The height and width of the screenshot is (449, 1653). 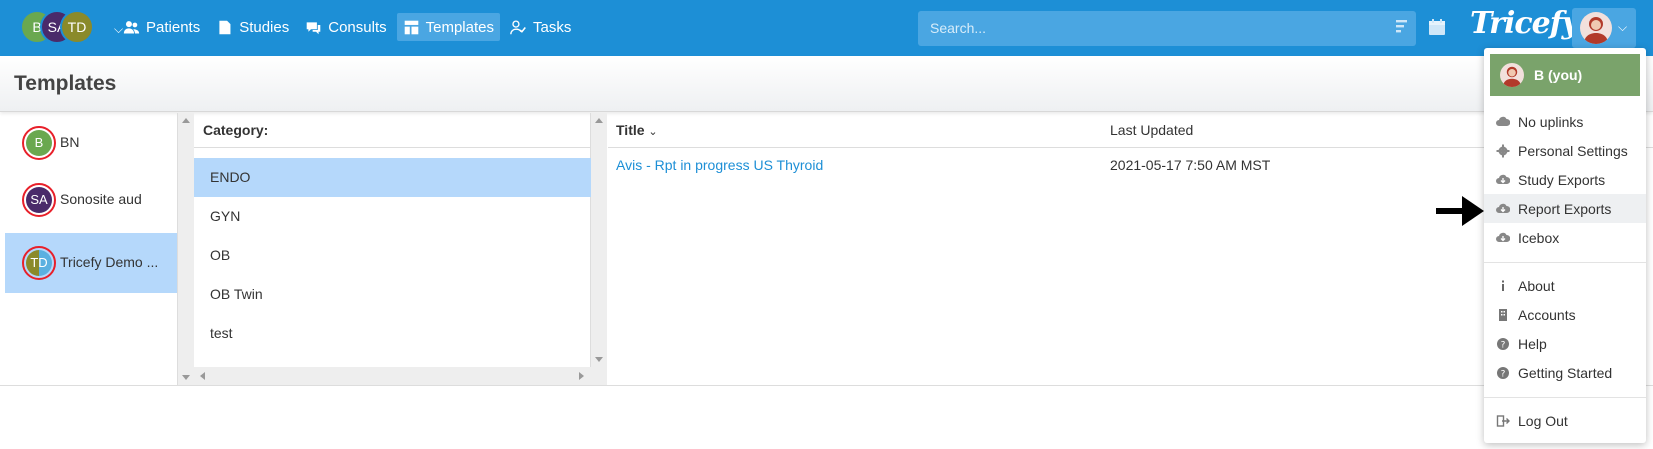 What do you see at coordinates (1460, 211) in the screenshot?
I see `pointer-arrow-icon` at bounding box center [1460, 211].